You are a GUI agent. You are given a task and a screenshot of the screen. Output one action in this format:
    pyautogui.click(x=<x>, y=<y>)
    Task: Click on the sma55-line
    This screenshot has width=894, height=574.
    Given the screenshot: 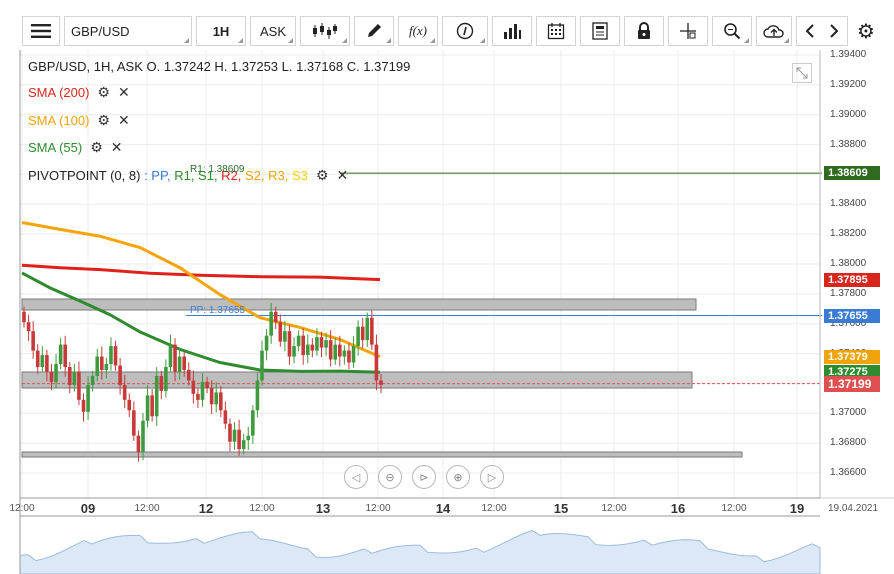 What is the action you would take?
    pyautogui.click(x=201, y=322)
    